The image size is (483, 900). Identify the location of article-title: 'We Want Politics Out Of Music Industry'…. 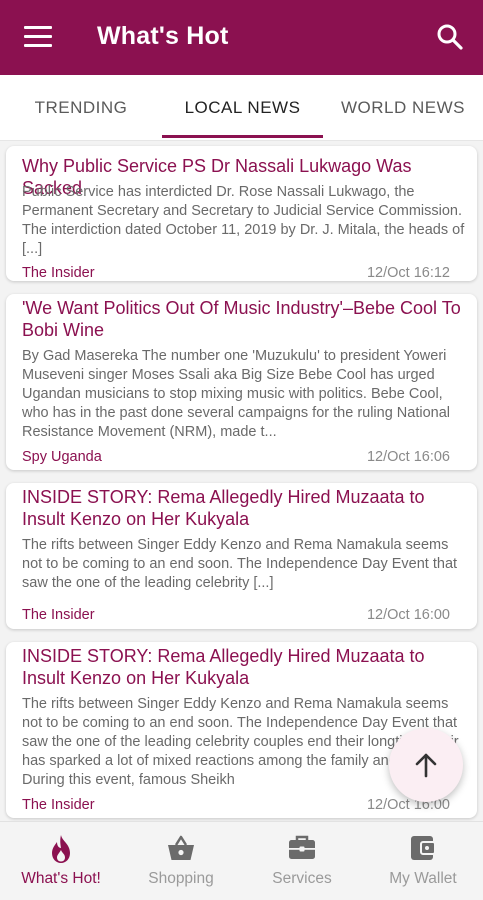
(241, 319).